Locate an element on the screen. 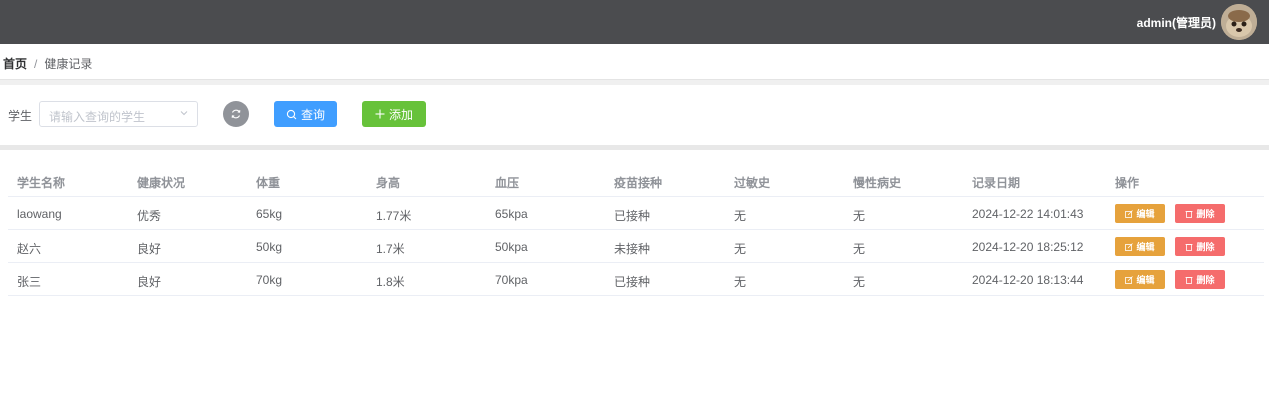  student-select: 请输入查询的学生 is located at coordinates (118, 114).